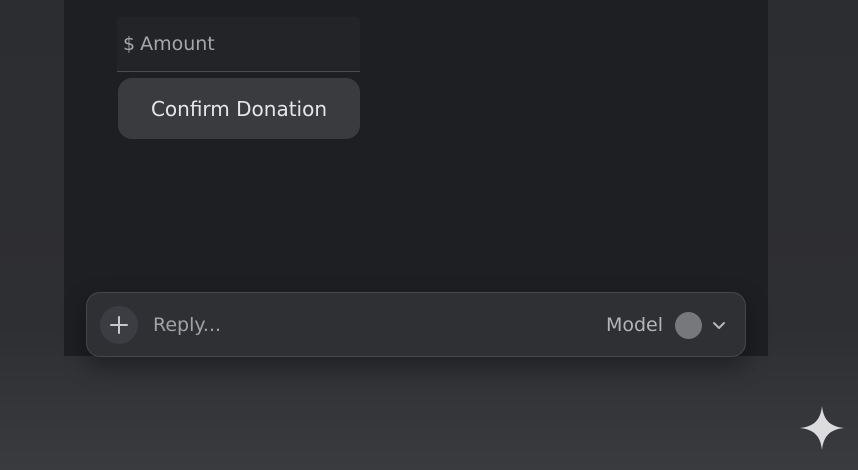 The image size is (858, 470). I want to click on reply-input, so click(343, 325).